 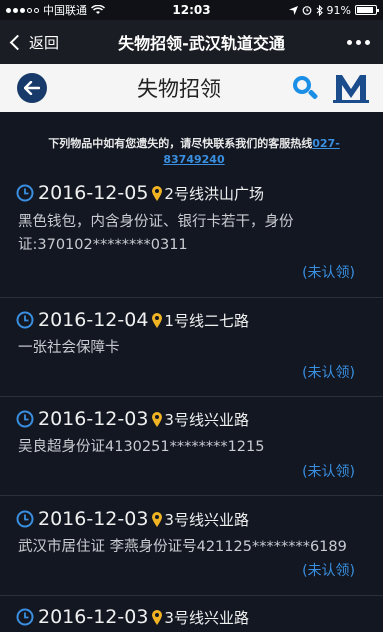 What do you see at coordinates (214, 193) in the screenshot?
I see `item-location: 2号线洪山广场` at bounding box center [214, 193].